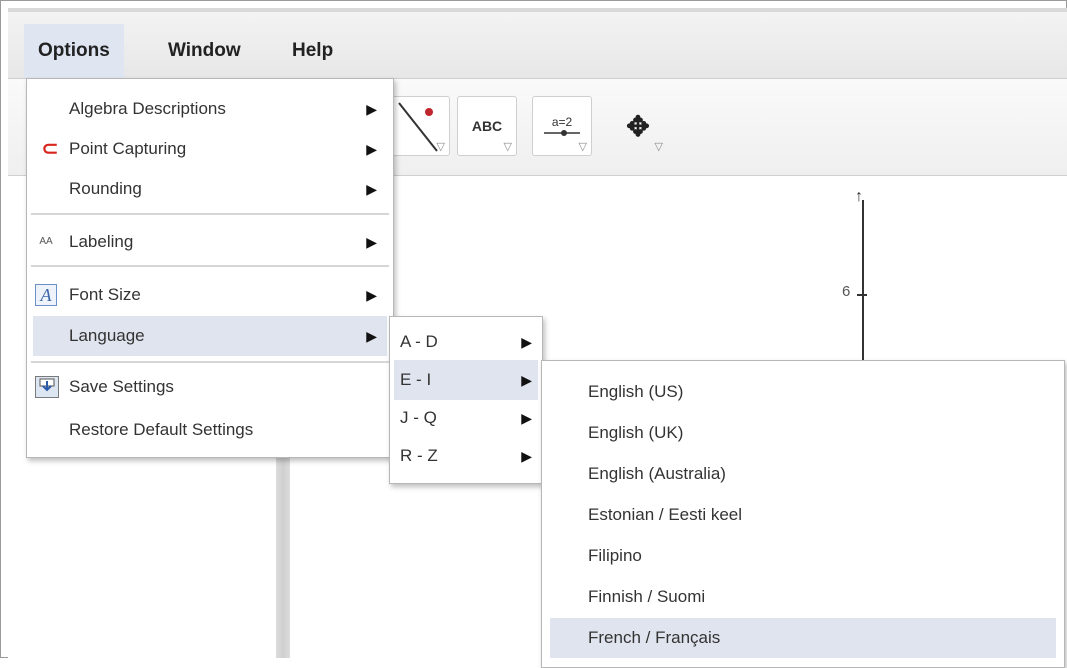 This screenshot has height=668, width=1067. What do you see at coordinates (47, 387) in the screenshot?
I see `save-settings-icon` at bounding box center [47, 387].